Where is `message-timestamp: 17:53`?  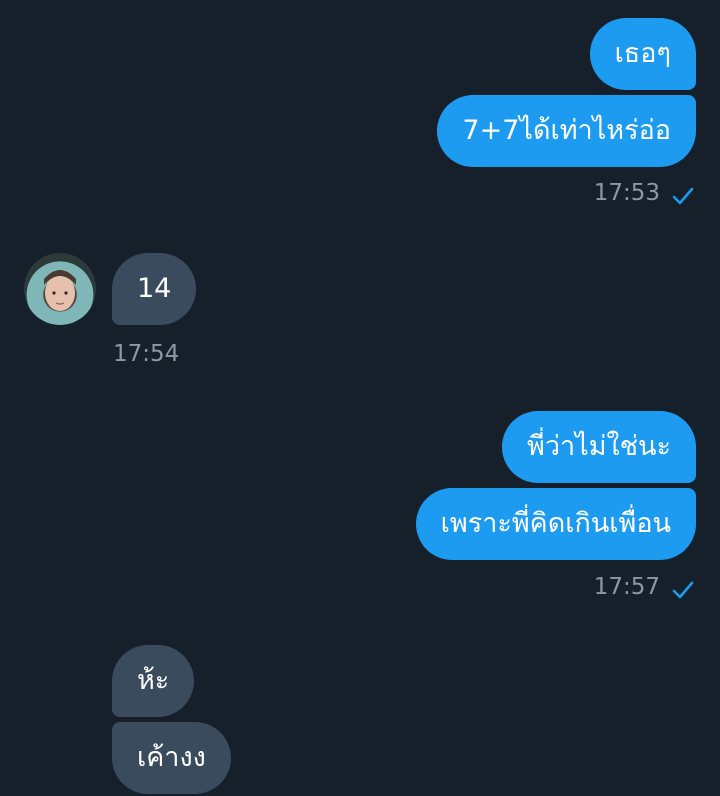 message-timestamp: 17:53 is located at coordinates (626, 193).